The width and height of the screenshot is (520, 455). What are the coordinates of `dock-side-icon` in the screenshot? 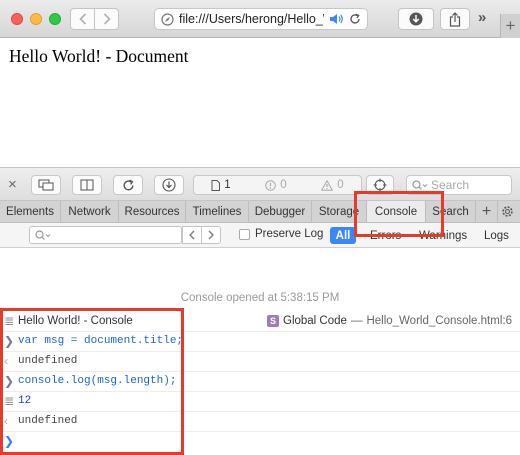 It's located at (87, 185).